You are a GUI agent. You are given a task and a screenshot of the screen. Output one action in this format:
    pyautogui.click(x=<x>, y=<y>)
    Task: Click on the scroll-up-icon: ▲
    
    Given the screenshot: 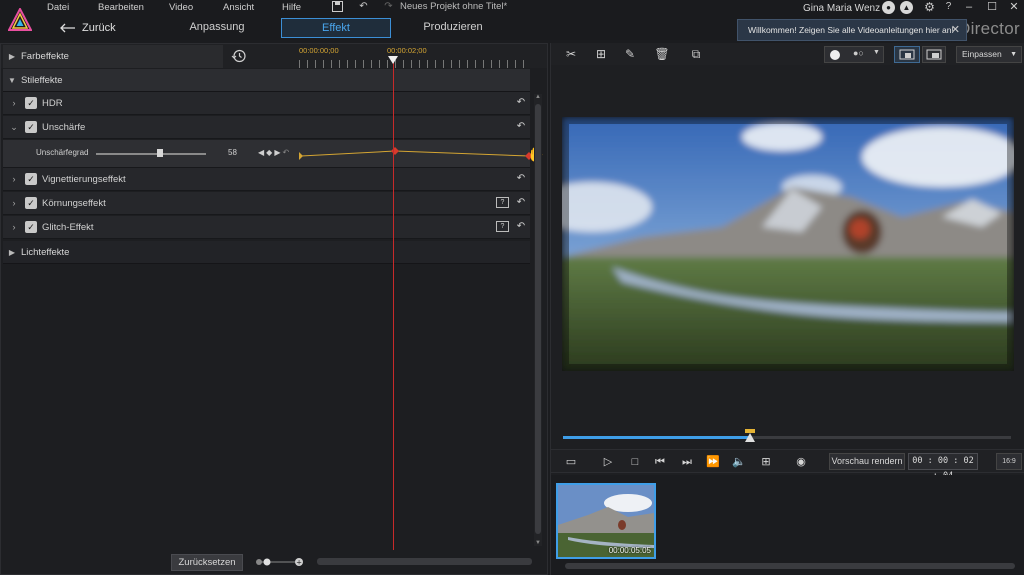 What is the action you would take?
    pyautogui.click(x=538, y=97)
    